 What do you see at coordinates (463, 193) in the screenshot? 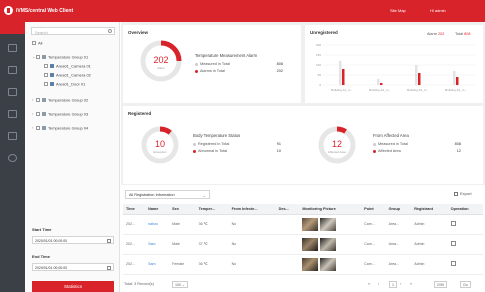
I see `export-button: Export` at bounding box center [463, 193].